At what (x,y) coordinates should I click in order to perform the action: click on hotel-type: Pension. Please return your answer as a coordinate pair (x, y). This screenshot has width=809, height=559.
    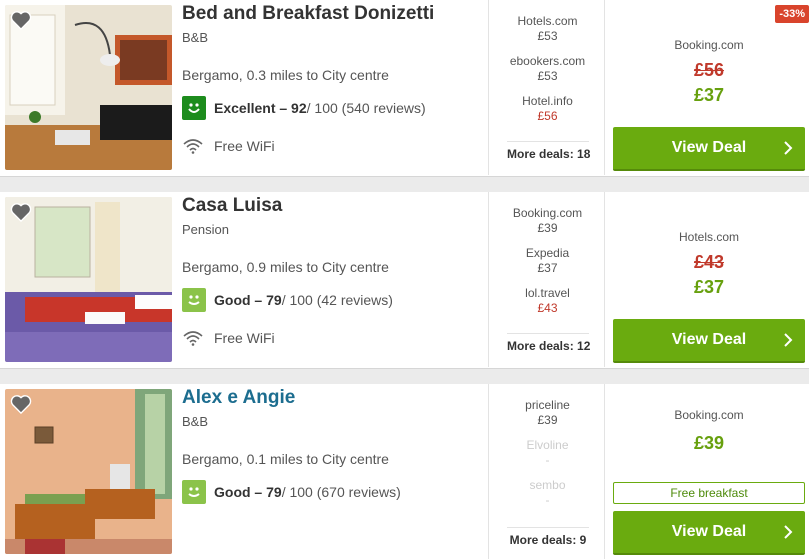
    Looking at the image, I should click on (205, 229).